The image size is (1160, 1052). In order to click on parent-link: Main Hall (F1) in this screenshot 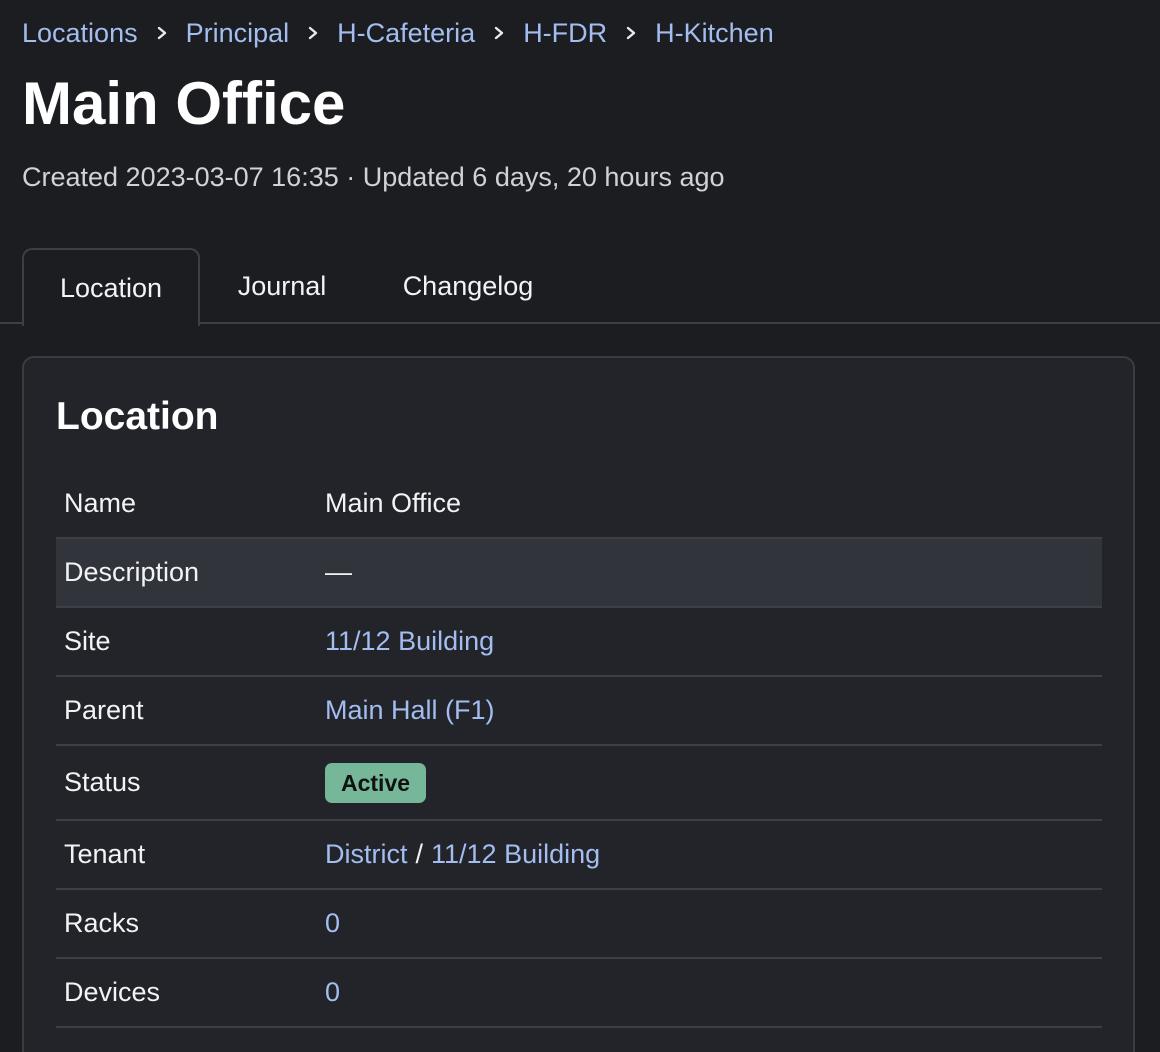, I will do `click(410, 710)`.